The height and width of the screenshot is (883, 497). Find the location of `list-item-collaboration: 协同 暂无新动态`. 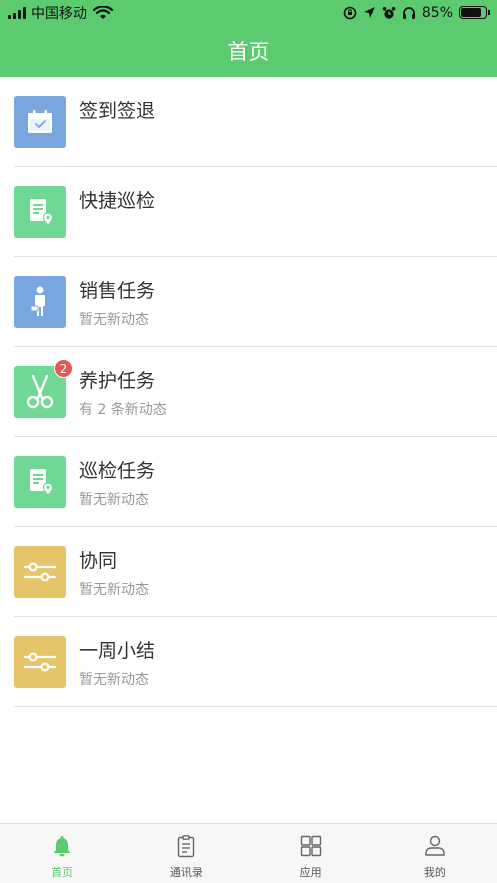

list-item-collaboration: 协同 暂无新动态 is located at coordinates (255, 572).